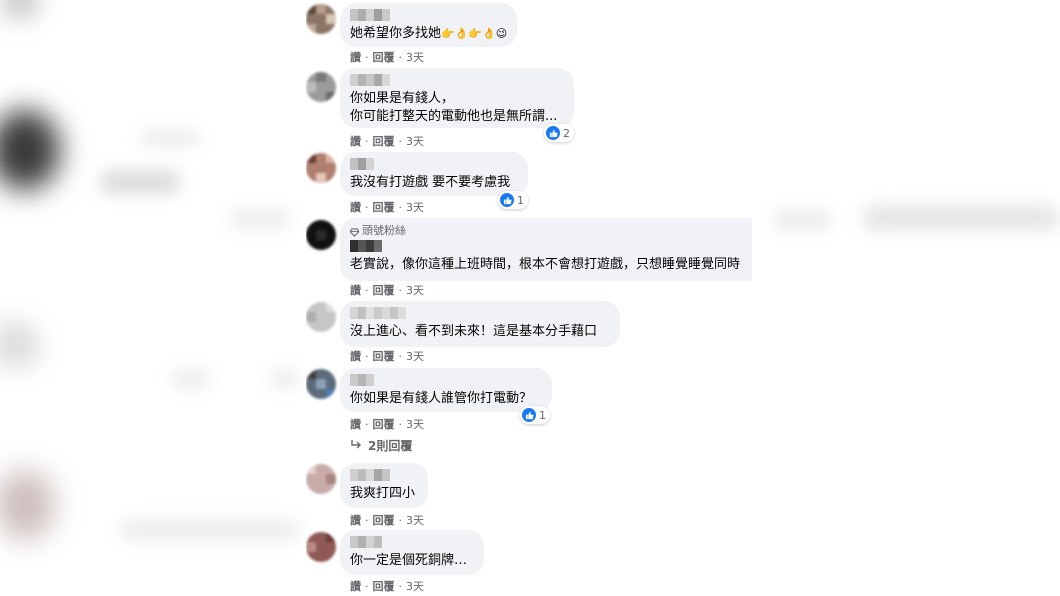 The width and height of the screenshot is (1060, 596). I want to click on comment-text: 她希望你多找她👉👌👉👌😉, so click(429, 33).